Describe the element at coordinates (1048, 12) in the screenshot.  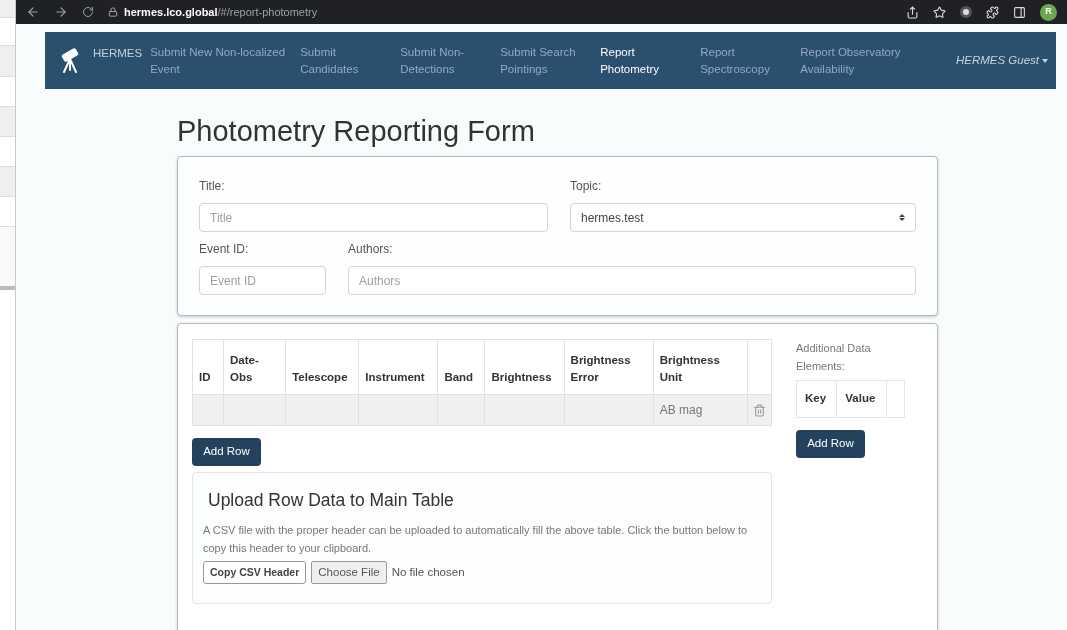
I see `profile-avatar: R` at that location.